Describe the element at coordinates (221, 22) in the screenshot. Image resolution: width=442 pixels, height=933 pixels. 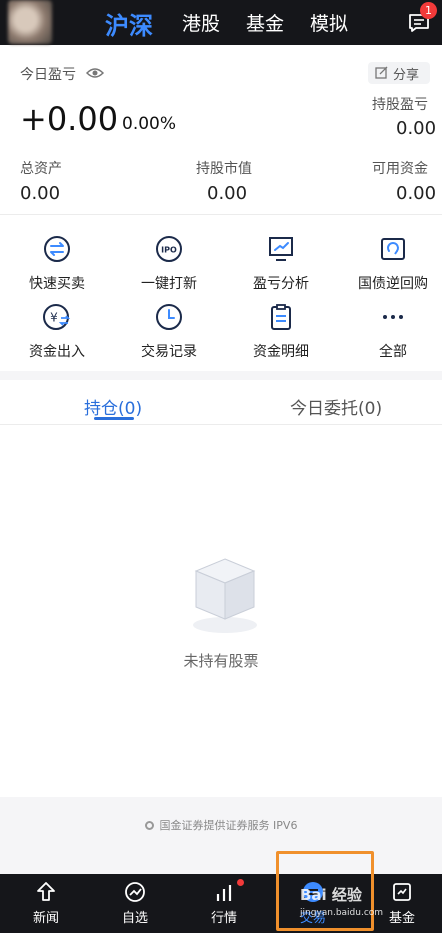
I see `top-nav-bar: 沪深 港股 基金 模拟 1` at that location.